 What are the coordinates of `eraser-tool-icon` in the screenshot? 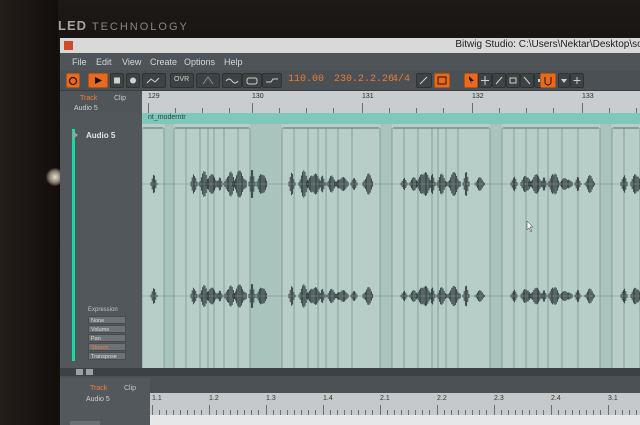 It's located at (513, 80).